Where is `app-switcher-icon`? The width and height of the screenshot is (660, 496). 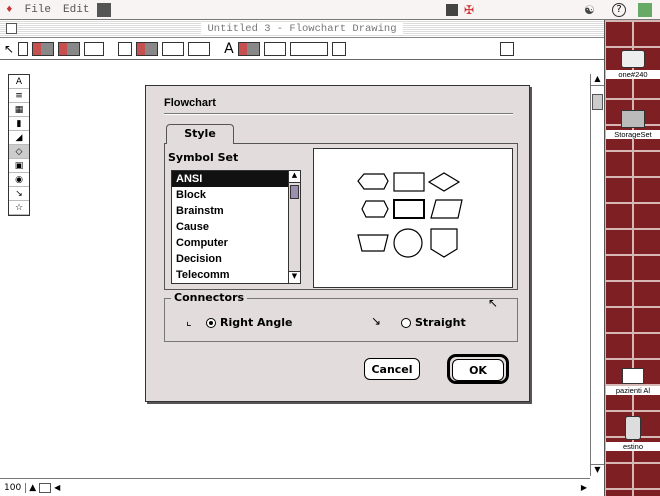
app-switcher-icon is located at coordinates (452, 10).